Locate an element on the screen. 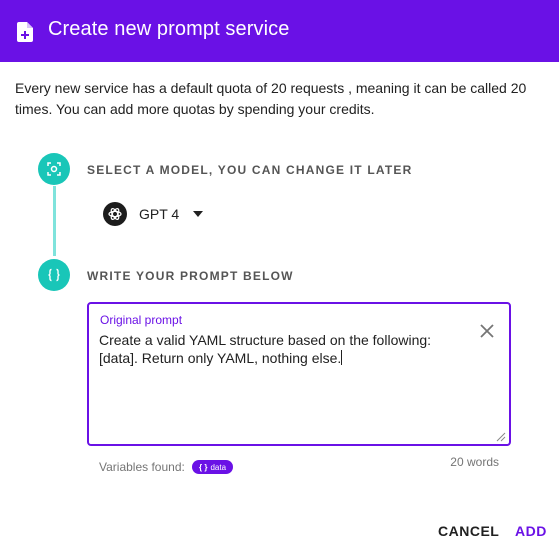 The image size is (559, 557). close-icon is located at coordinates (487, 331).